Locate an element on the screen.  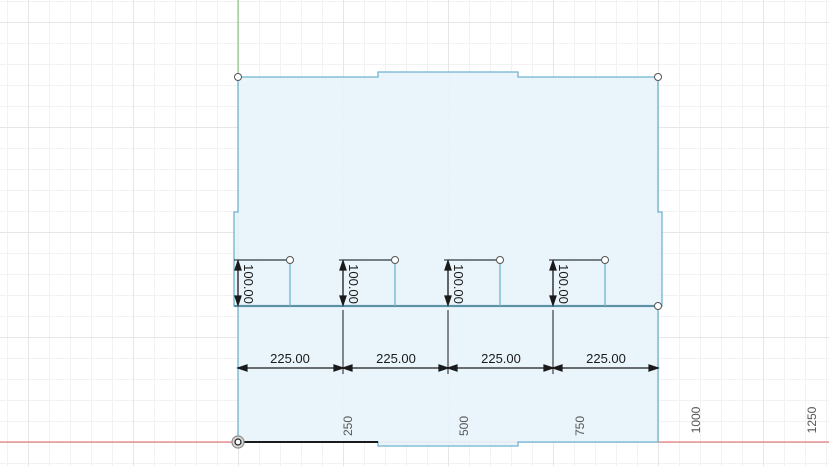
axis-tick-label: 250 is located at coordinates (348, 426).